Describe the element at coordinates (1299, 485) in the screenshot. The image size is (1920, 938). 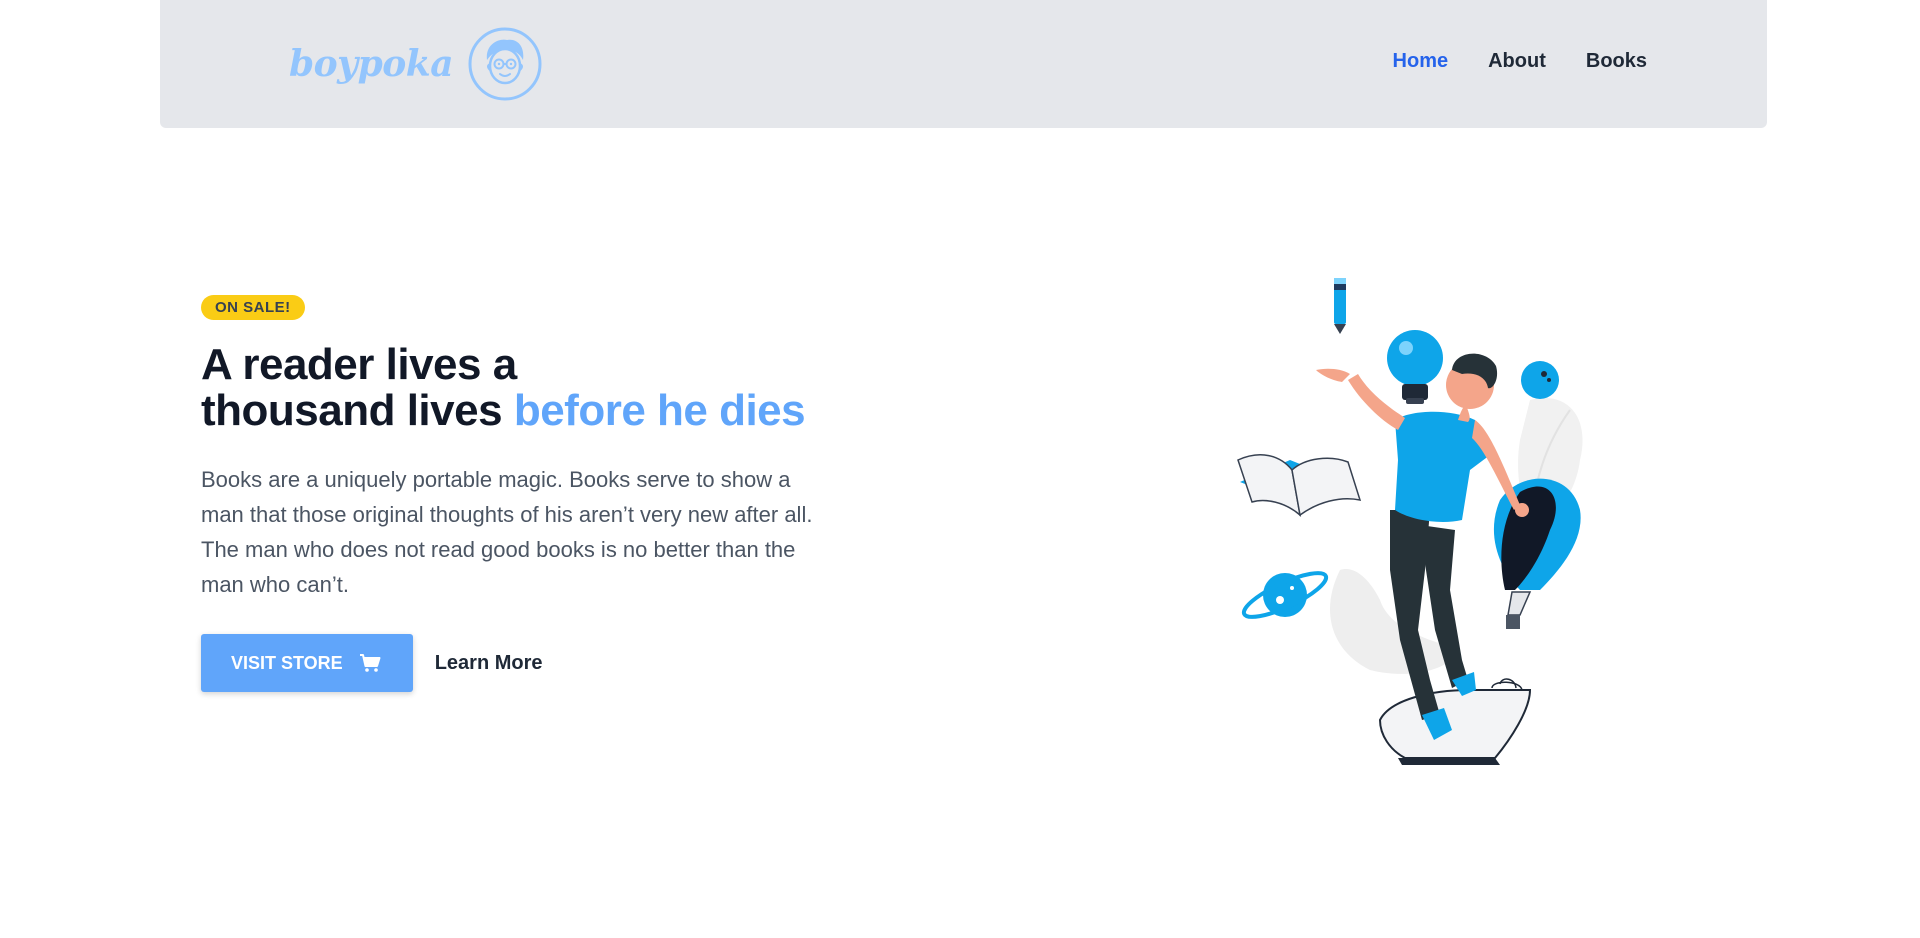
I see `open-book-icon` at that location.